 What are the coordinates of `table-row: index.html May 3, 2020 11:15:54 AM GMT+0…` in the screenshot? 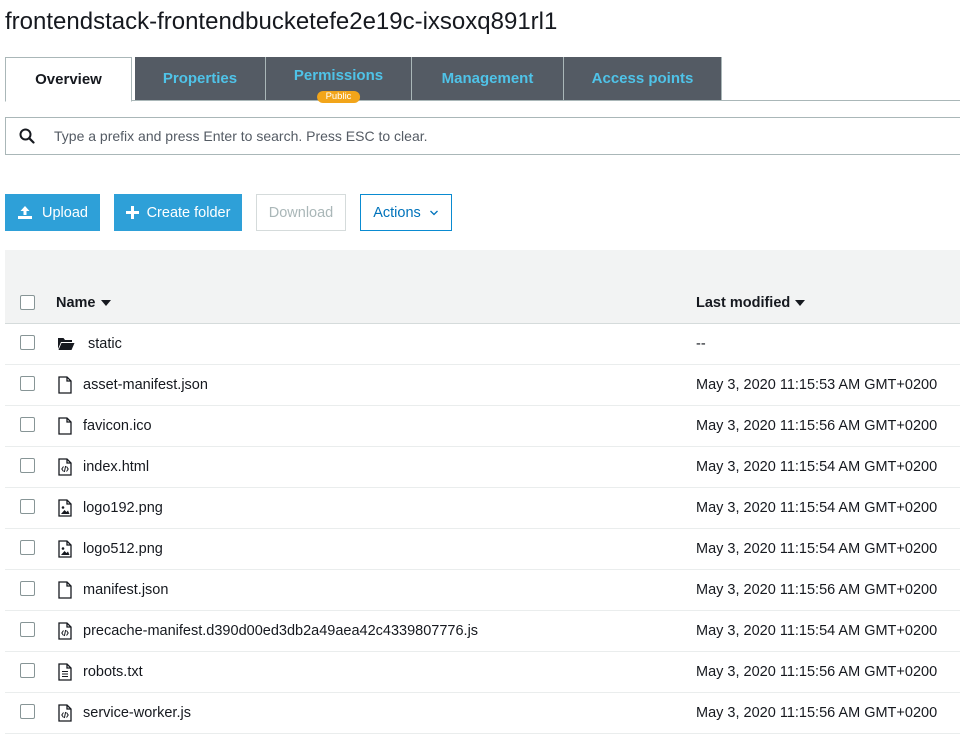 It's located at (482, 467).